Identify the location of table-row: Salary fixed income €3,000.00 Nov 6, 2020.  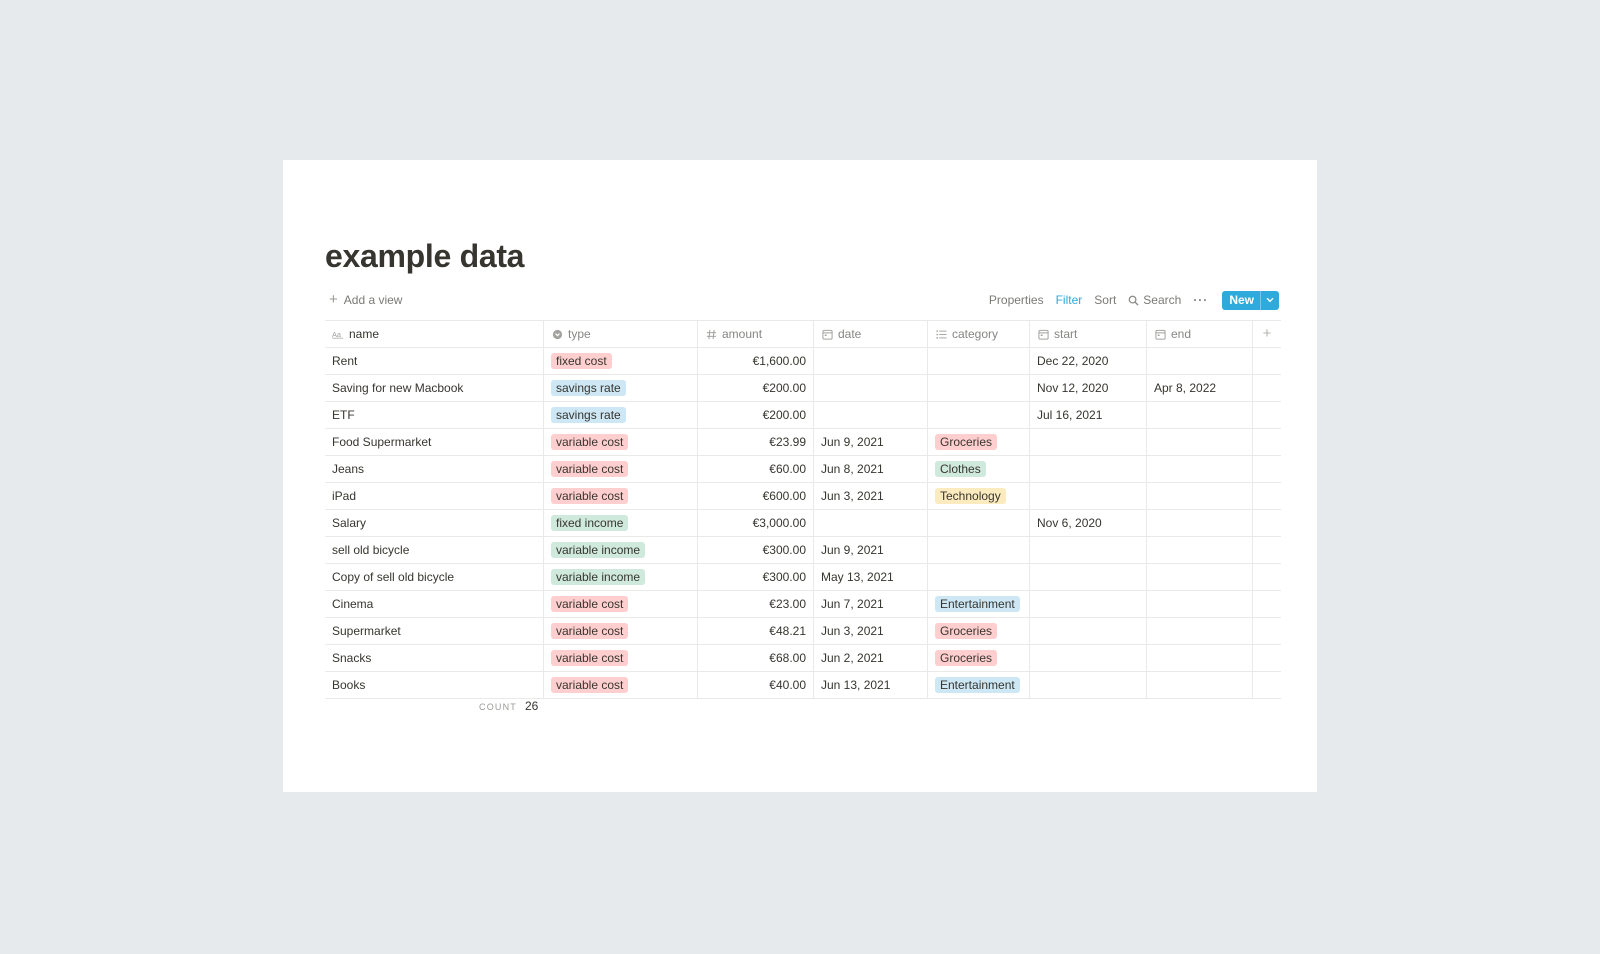
(803, 523).